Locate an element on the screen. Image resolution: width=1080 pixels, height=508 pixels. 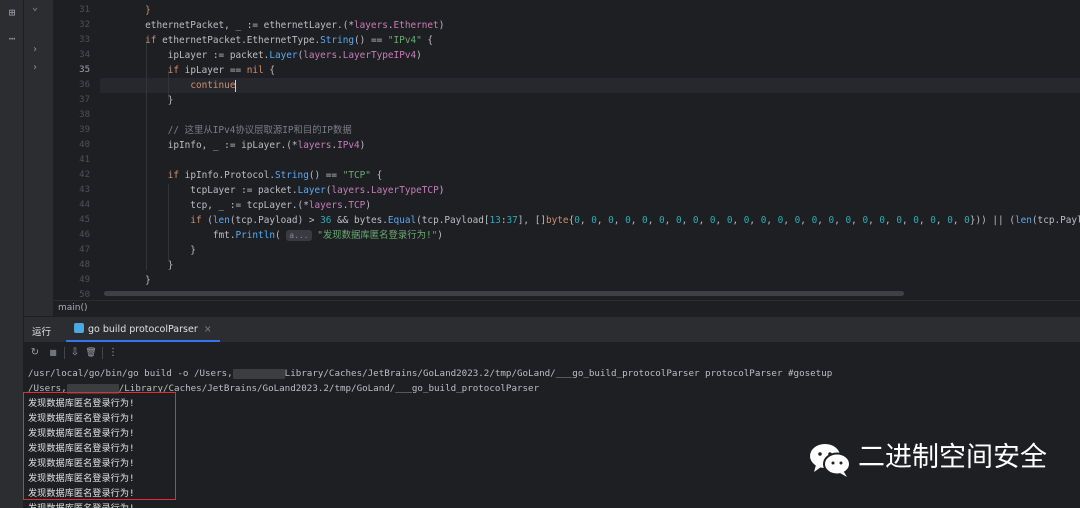
line-number: 36 is located at coordinates (84, 85).